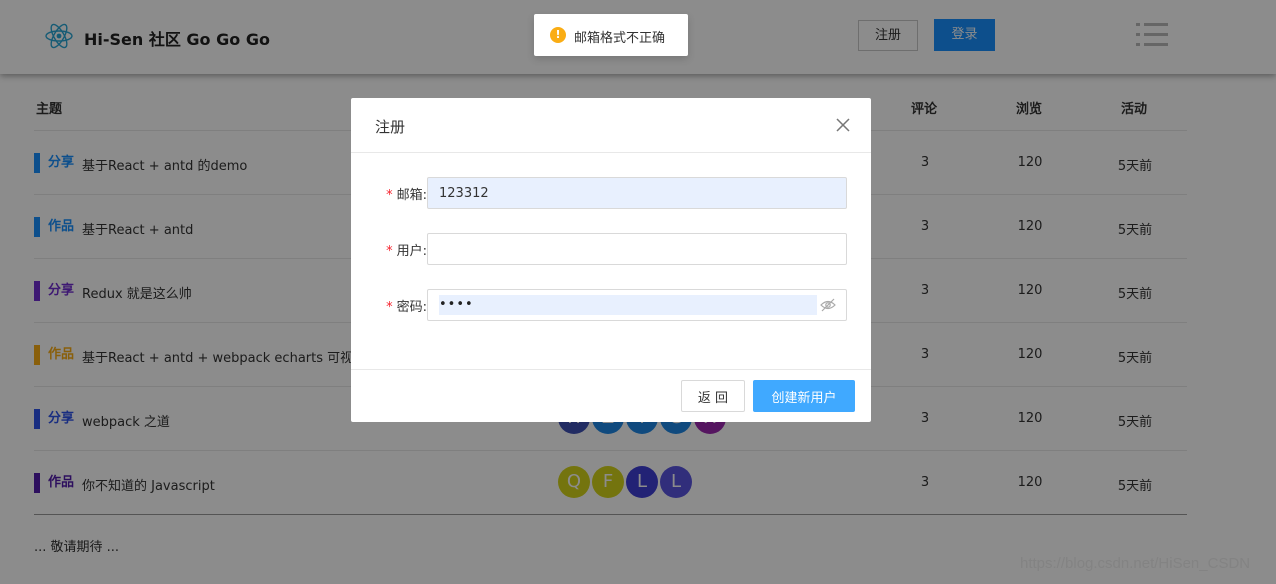 This screenshot has width=1276, height=584. I want to click on password-row: *密码: ••••, so click(611, 305).